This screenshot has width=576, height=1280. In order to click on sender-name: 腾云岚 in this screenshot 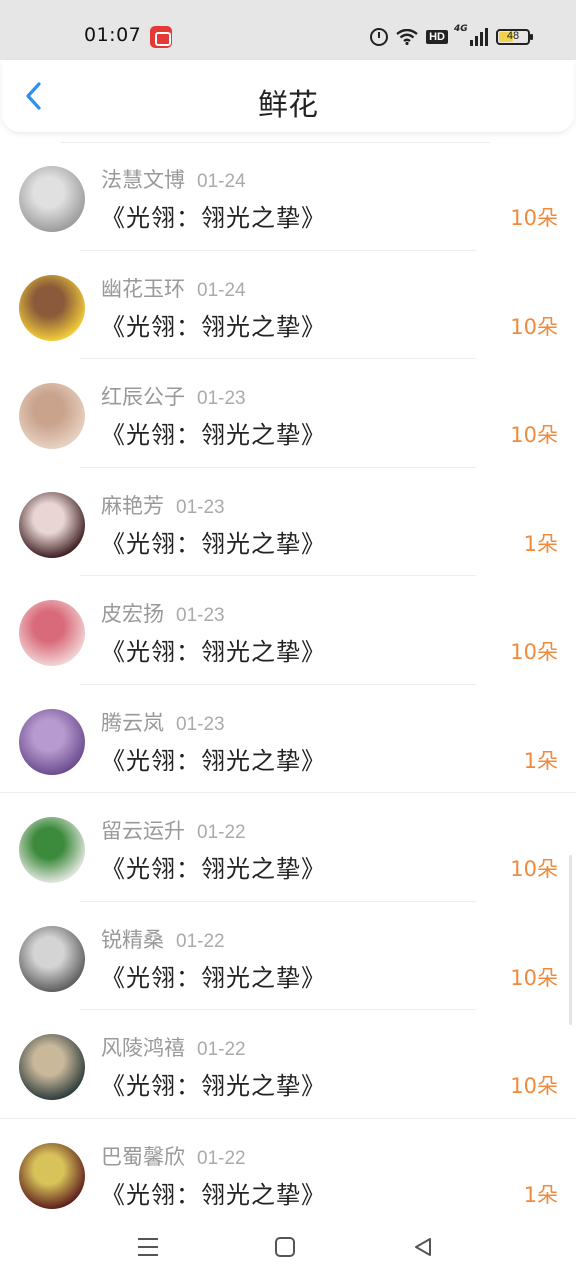, I will do `click(132, 723)`.